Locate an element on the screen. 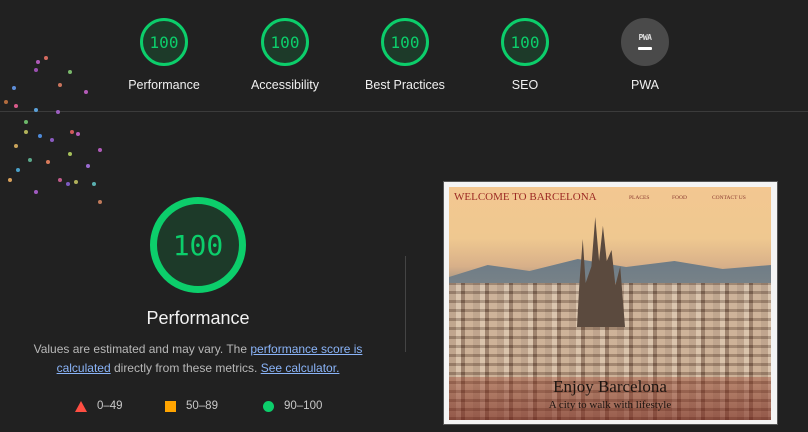  fail-triangle-icon is located at coordinates (81, 406).